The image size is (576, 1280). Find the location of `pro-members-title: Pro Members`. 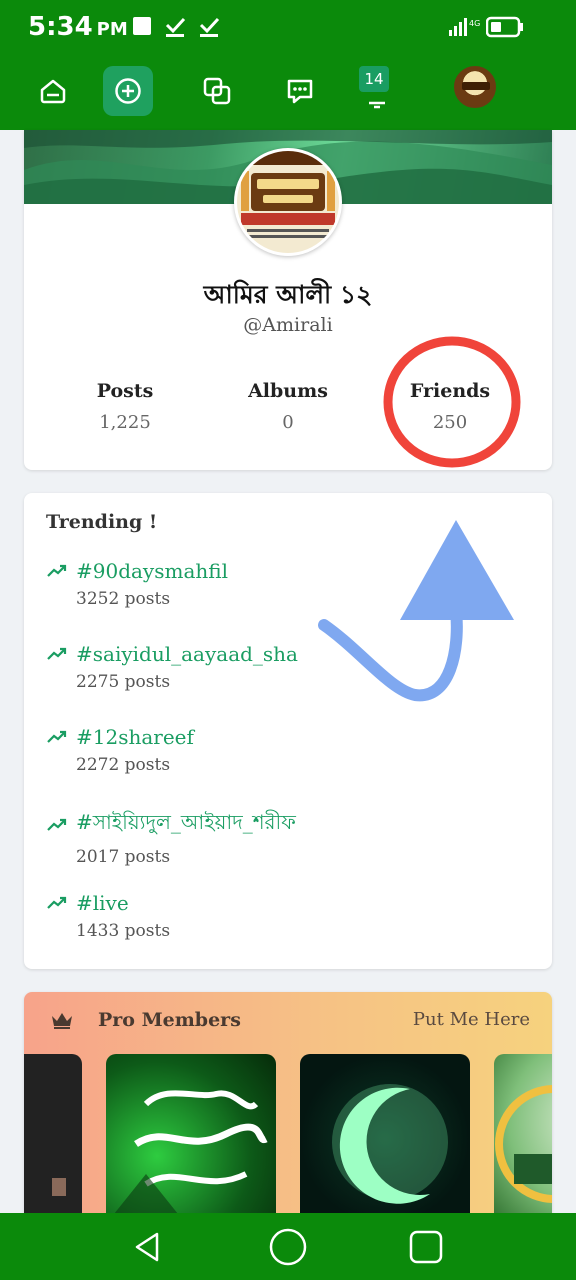

pro-members-title: Pro Members is located at coordinates (169, 1020).